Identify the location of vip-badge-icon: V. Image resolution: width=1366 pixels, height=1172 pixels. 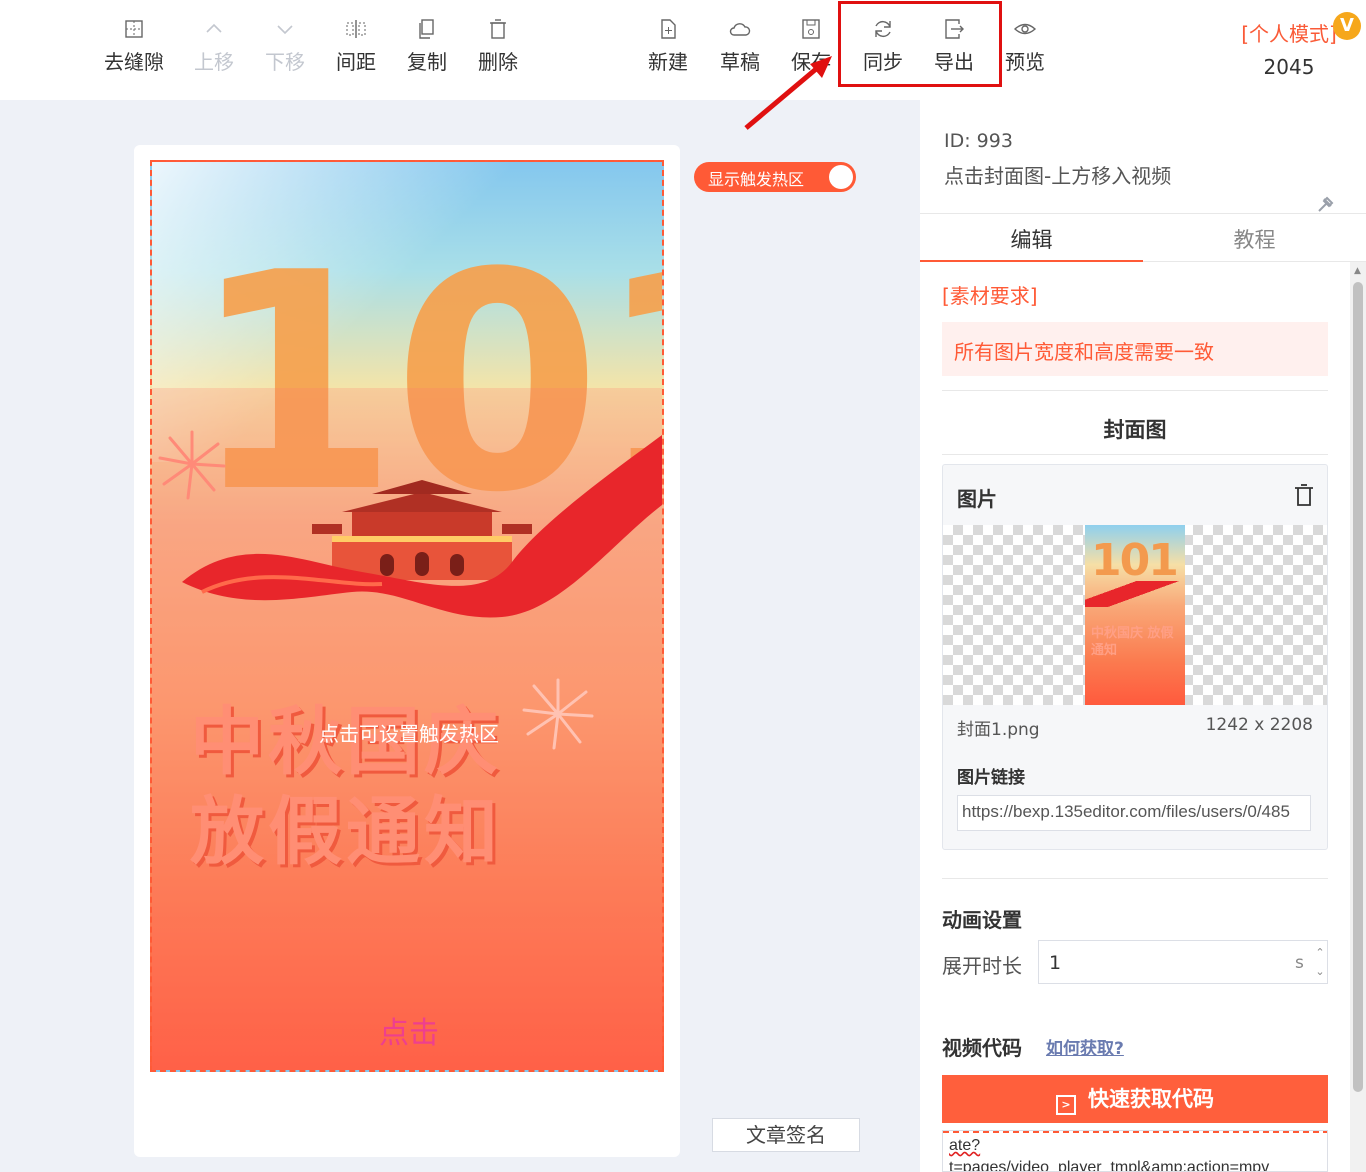
(1347, 26).